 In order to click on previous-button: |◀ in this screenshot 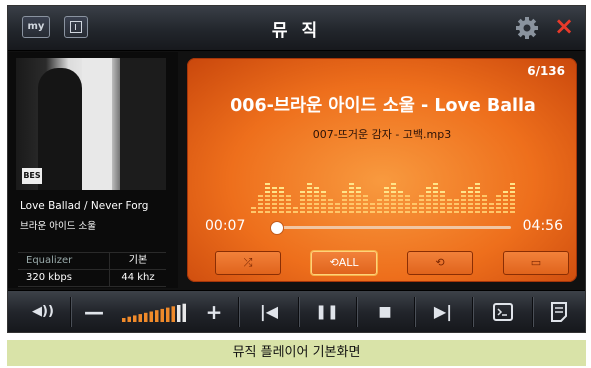, I will do `click(269, 312)`.